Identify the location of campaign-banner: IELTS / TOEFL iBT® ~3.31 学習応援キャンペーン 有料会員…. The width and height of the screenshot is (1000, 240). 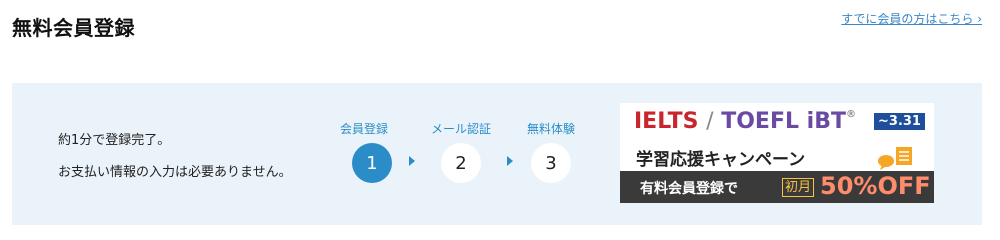
(777, 153).